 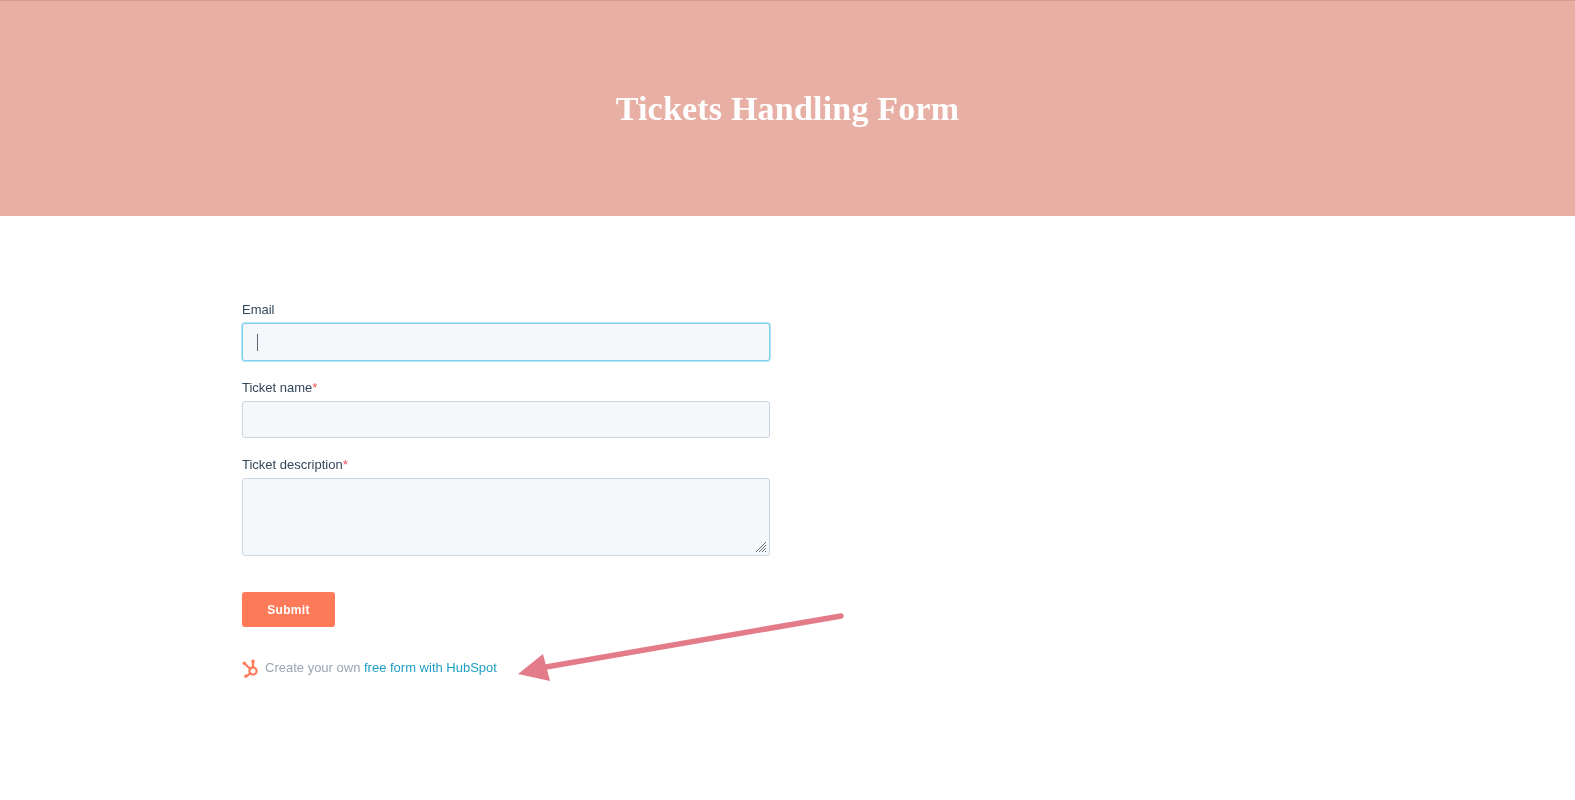 What do you see at coordinates (761, 547) in the screenshot?
I see `resize-grip-icon` at bounding box center [761, 547].